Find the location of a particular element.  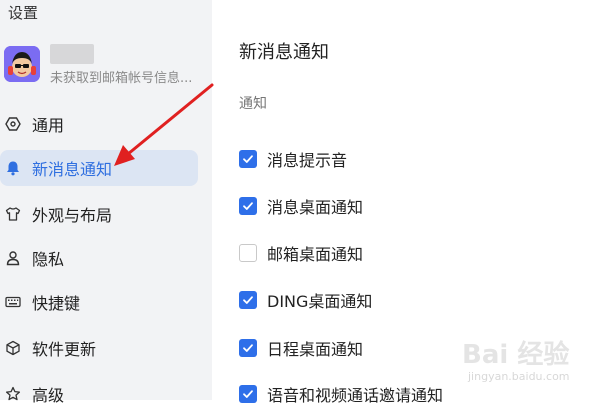

sidebar-item-privacy: 隐私 is located at coordinates (99, 258).